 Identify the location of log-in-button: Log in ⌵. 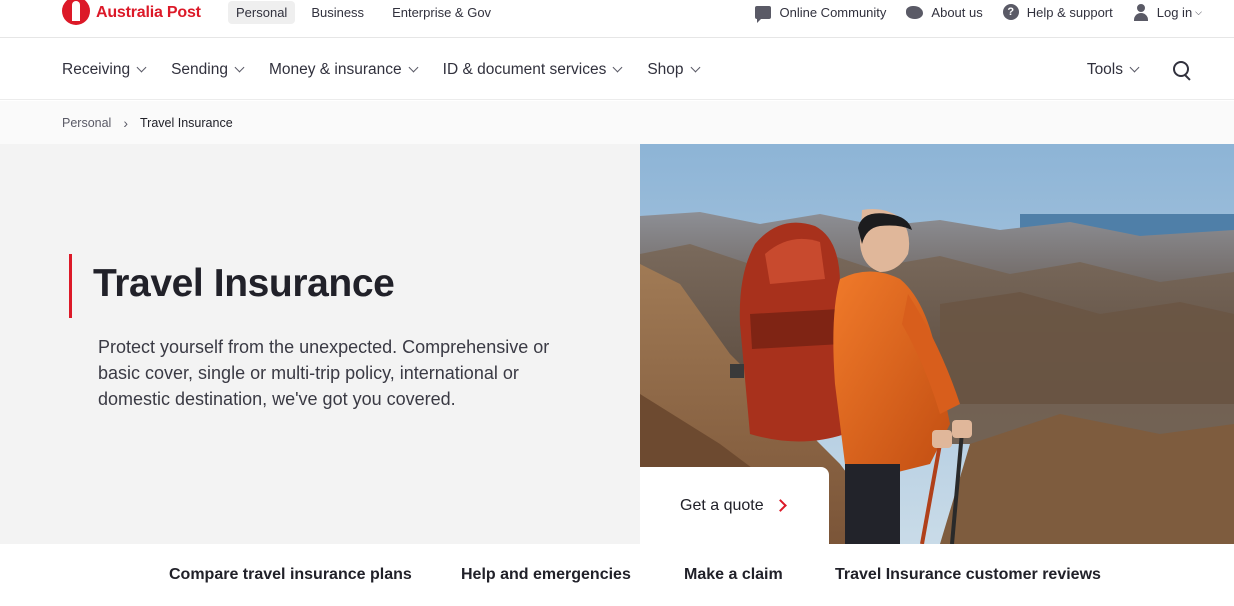
(1167, 12).